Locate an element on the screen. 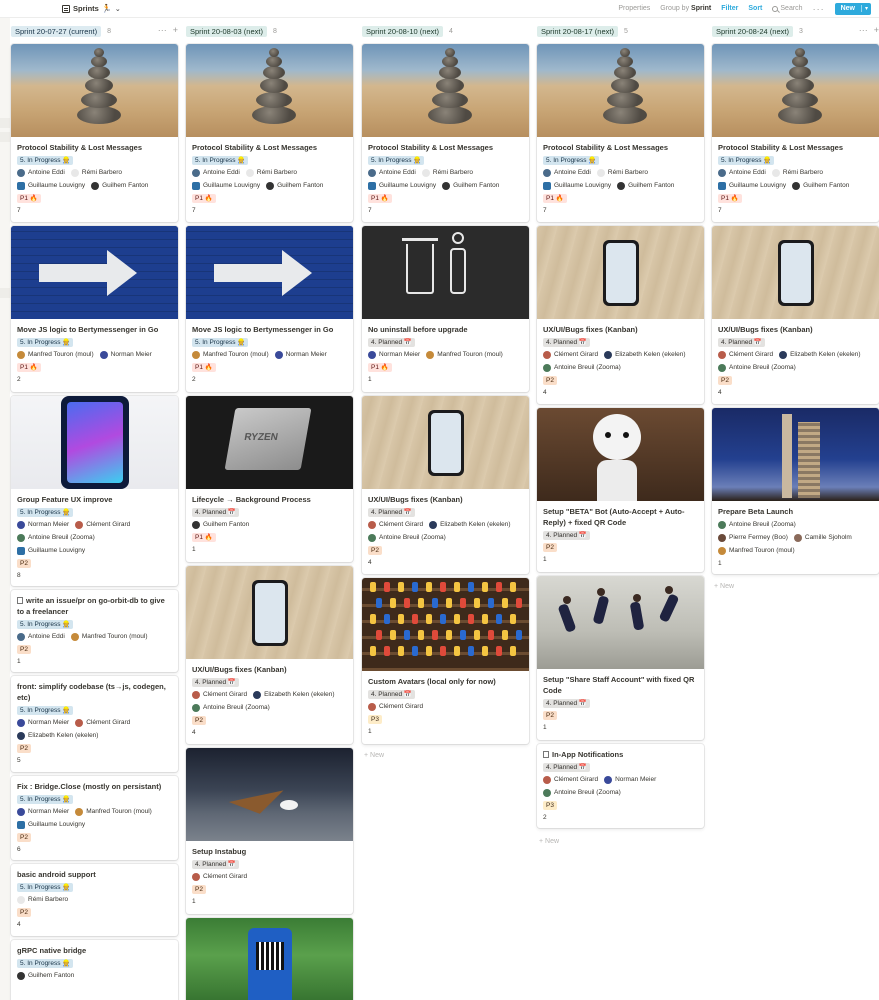  search-button: Search is located at coordinates (787, 8).